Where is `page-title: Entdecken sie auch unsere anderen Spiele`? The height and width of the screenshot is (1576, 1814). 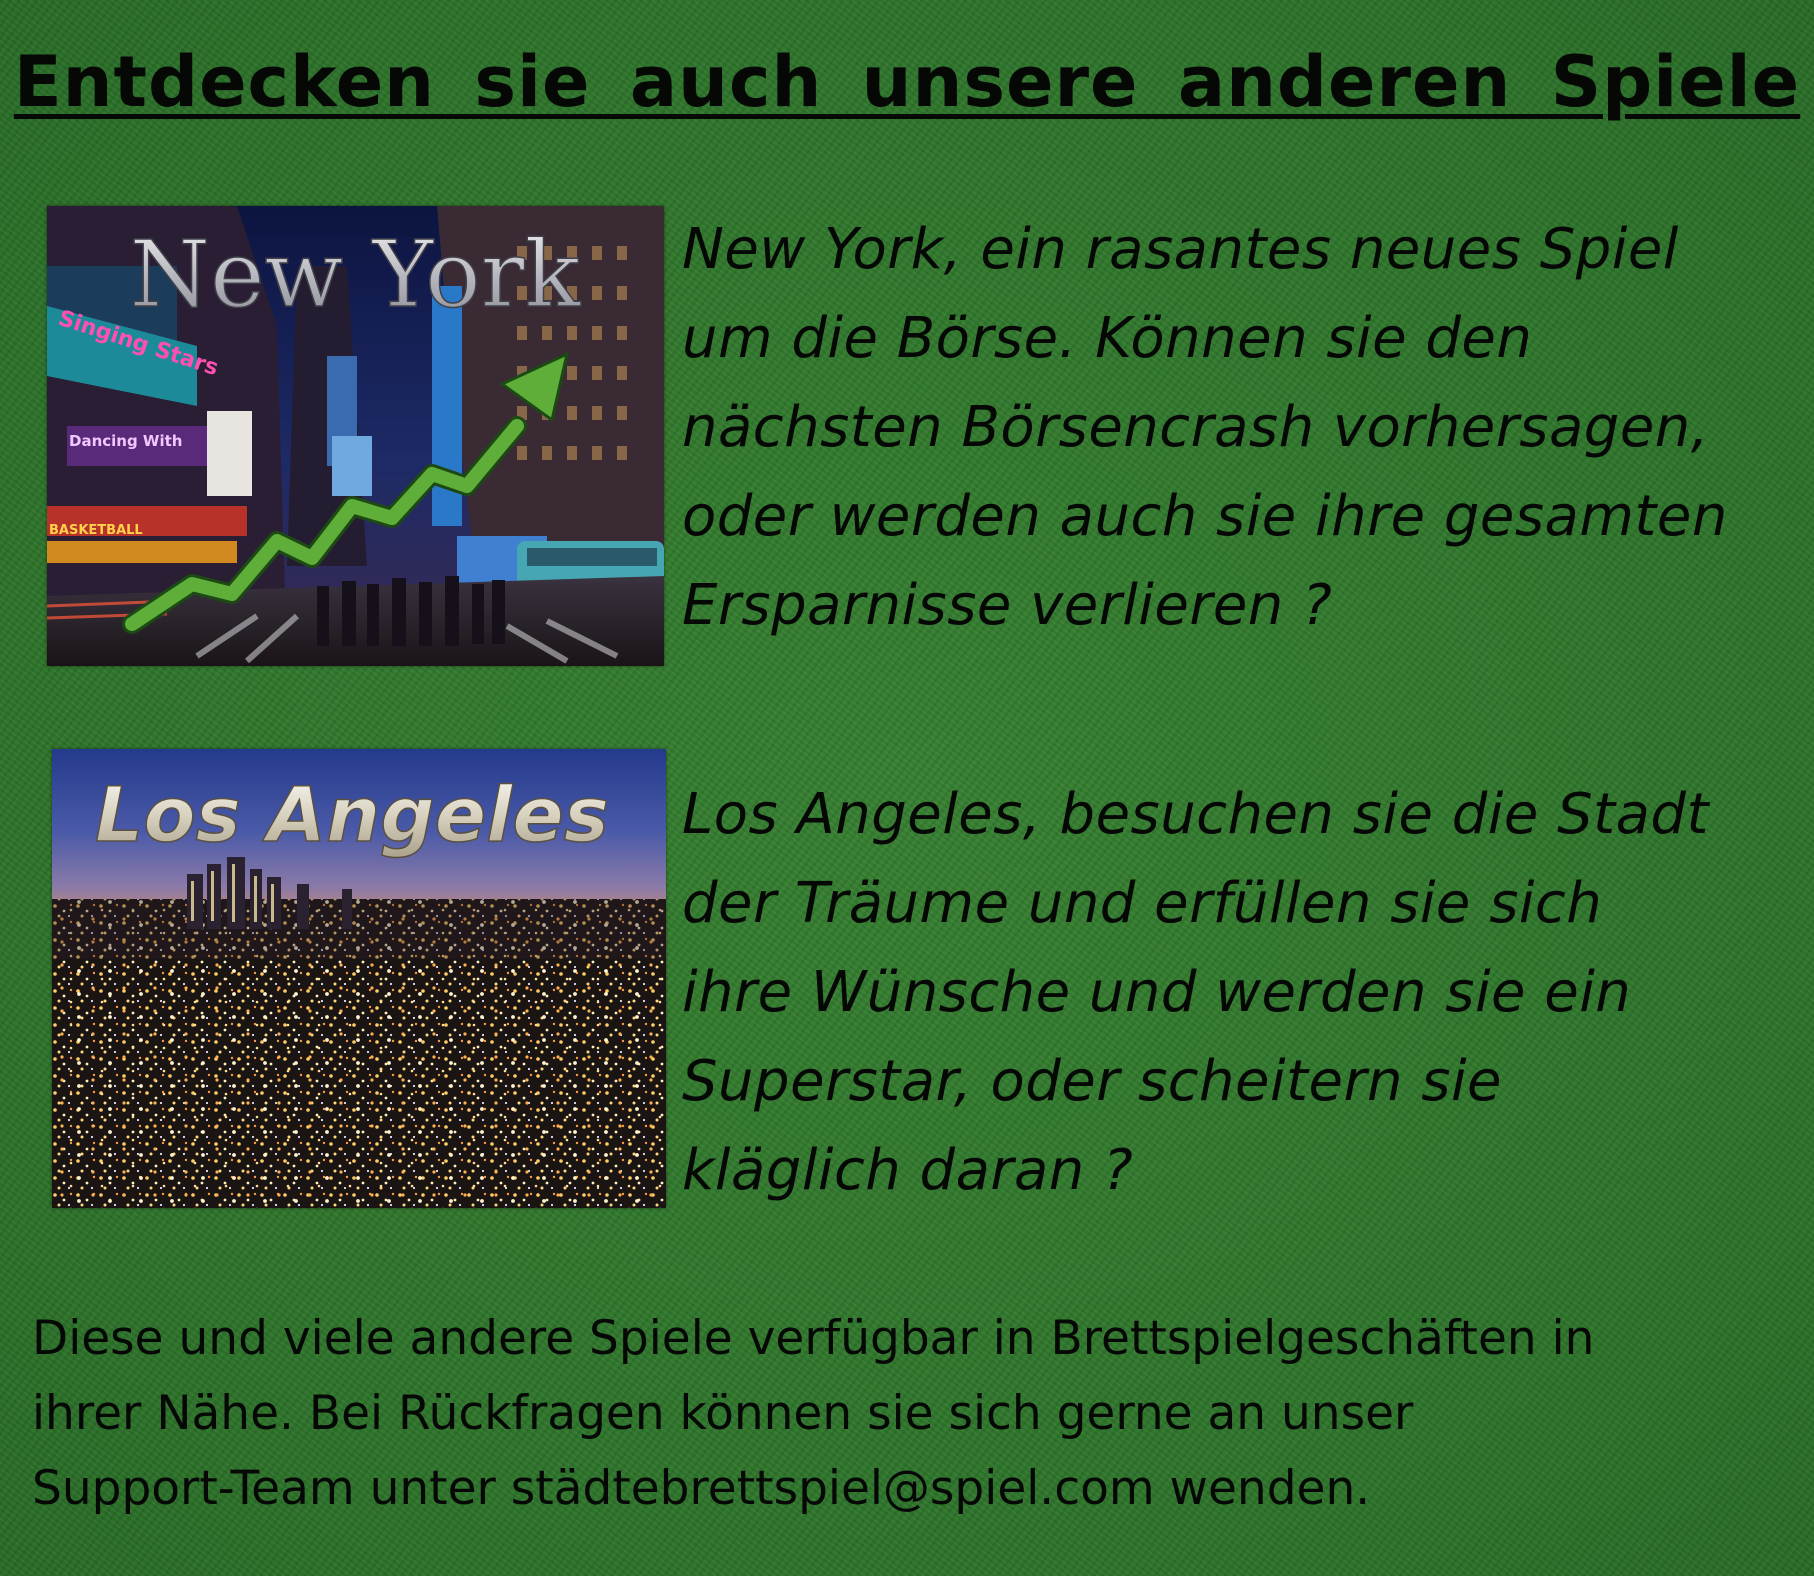 page-title: Entdecken sie auch unsere anderen Spiele is located at coordinates (907, 82).